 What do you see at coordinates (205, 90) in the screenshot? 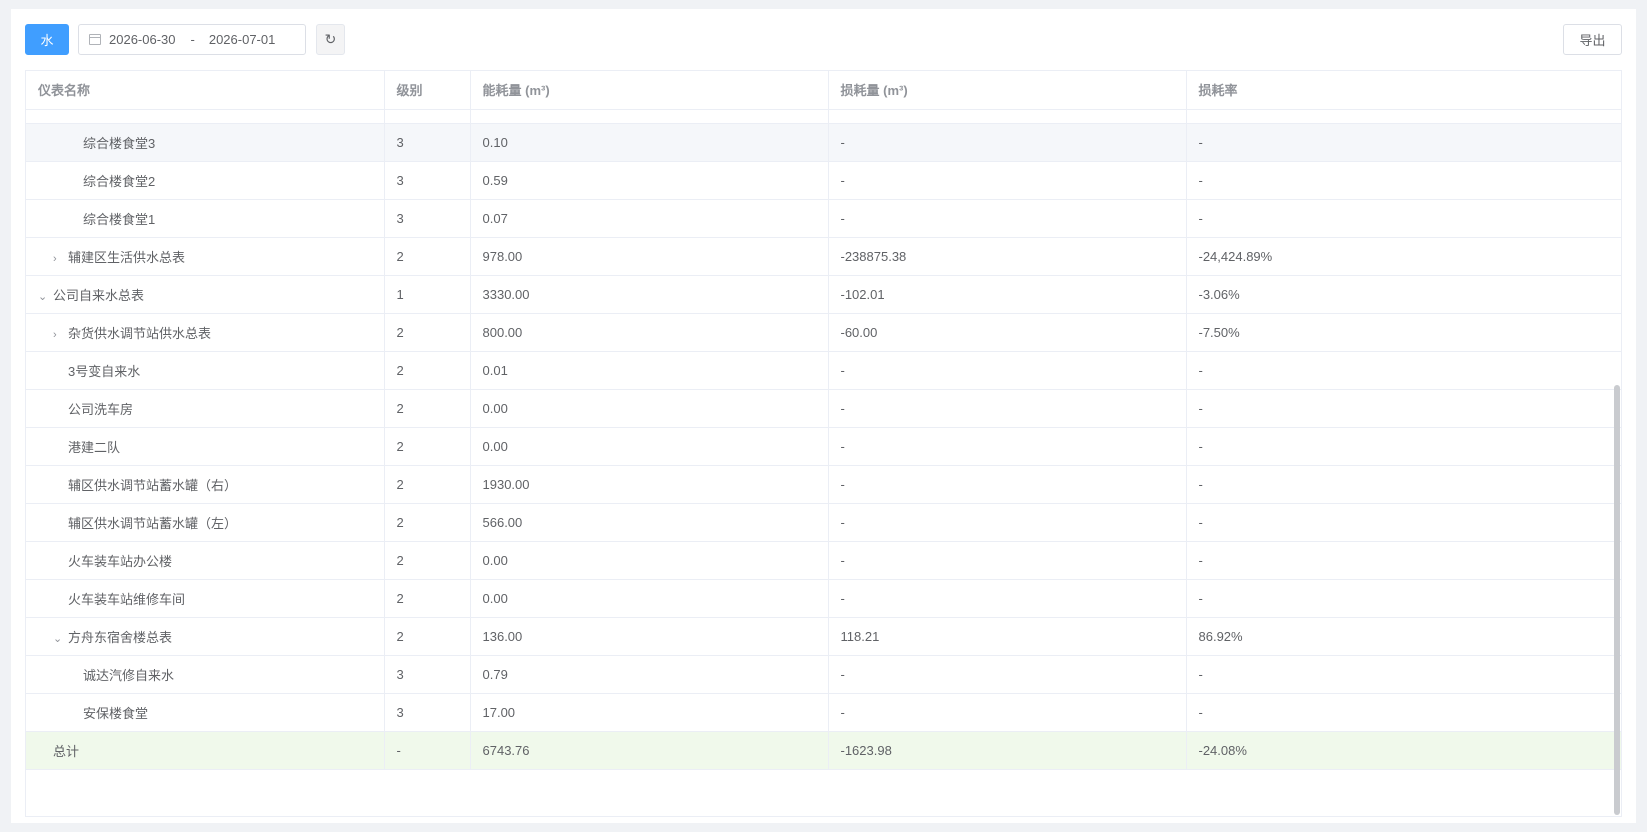
I see `header-meter-name: 仪表名称` at bounding box center [205, 90].